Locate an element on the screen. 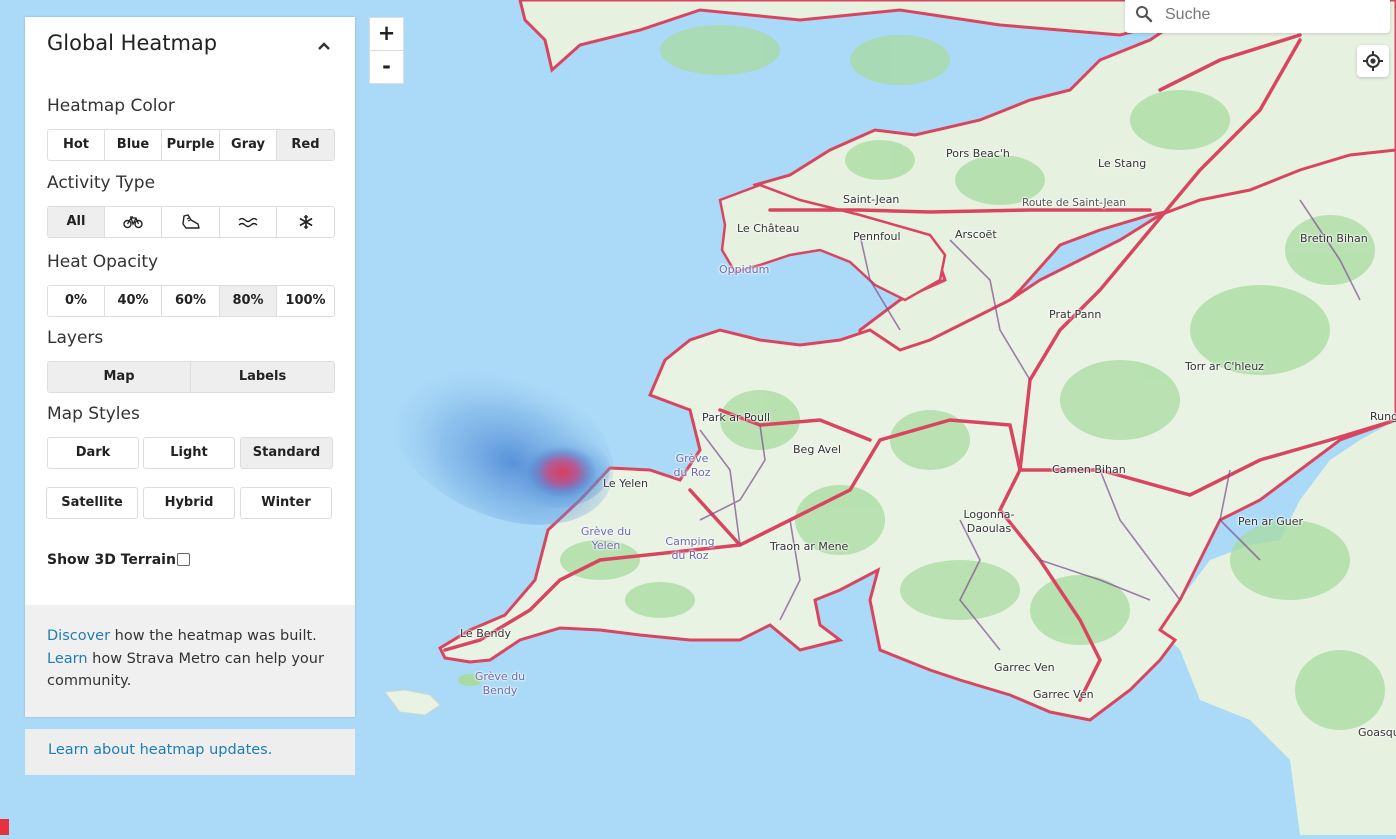 Image resolution: width=1396 pixels, height=839 pixels. search-box is located at coordinates (1257, 16).